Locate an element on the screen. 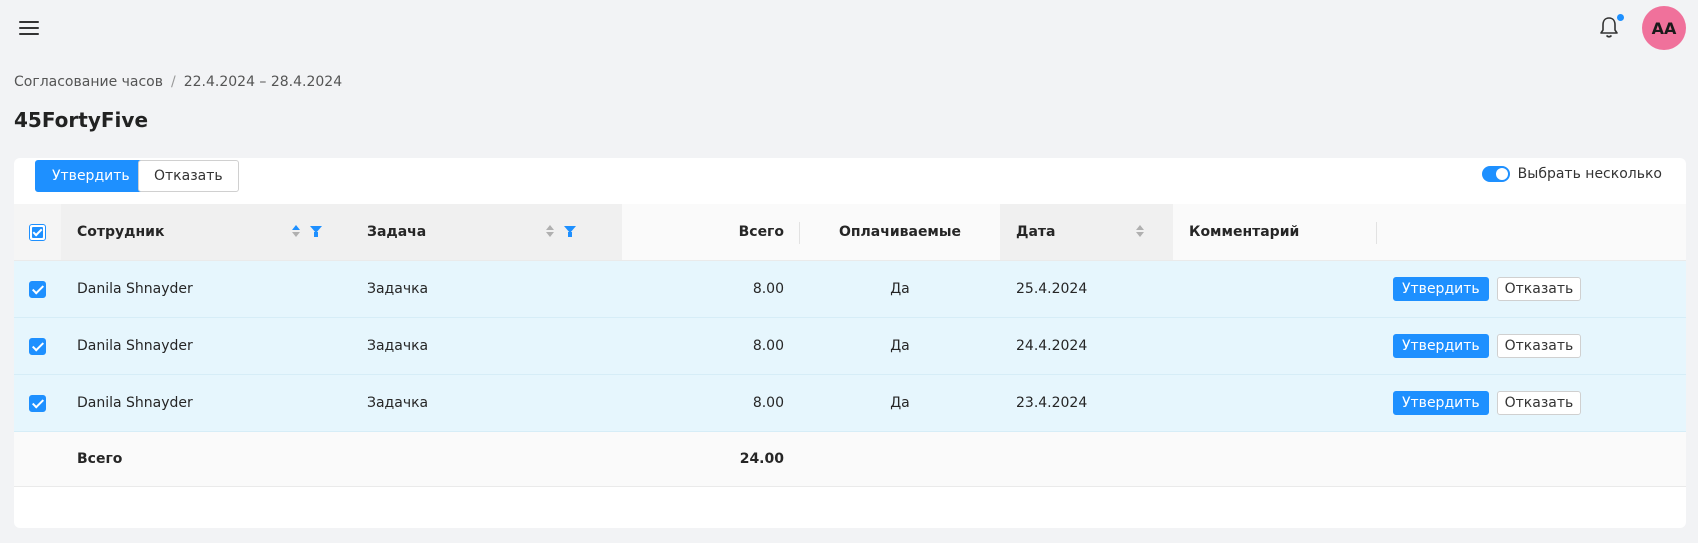  column-header-billable-label: Оплачиваемые is located at coordinates (900, 232).